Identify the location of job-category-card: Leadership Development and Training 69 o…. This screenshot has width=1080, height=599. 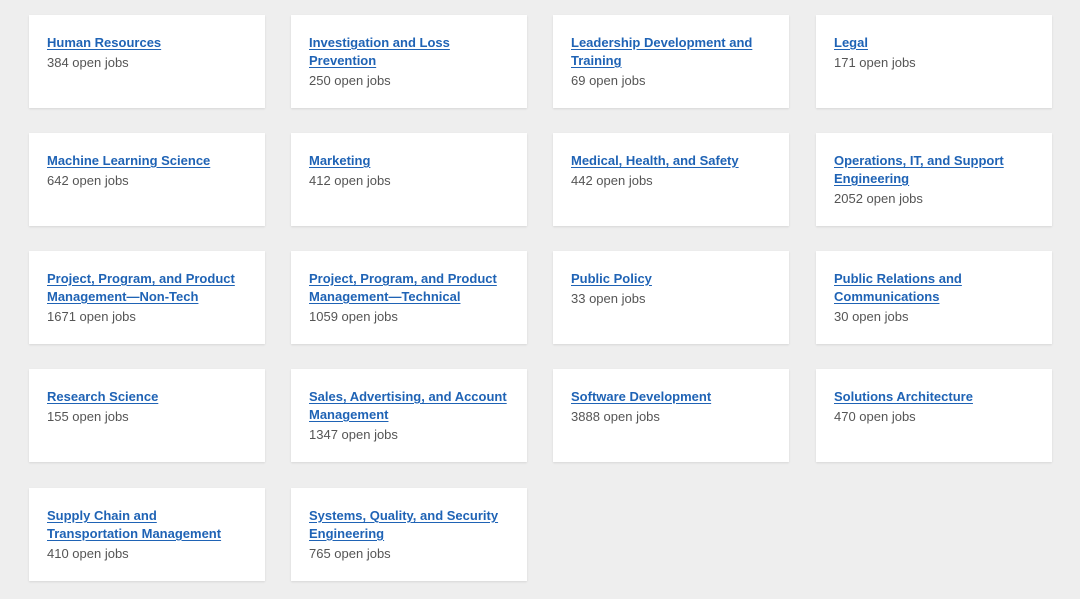
(671, 61).